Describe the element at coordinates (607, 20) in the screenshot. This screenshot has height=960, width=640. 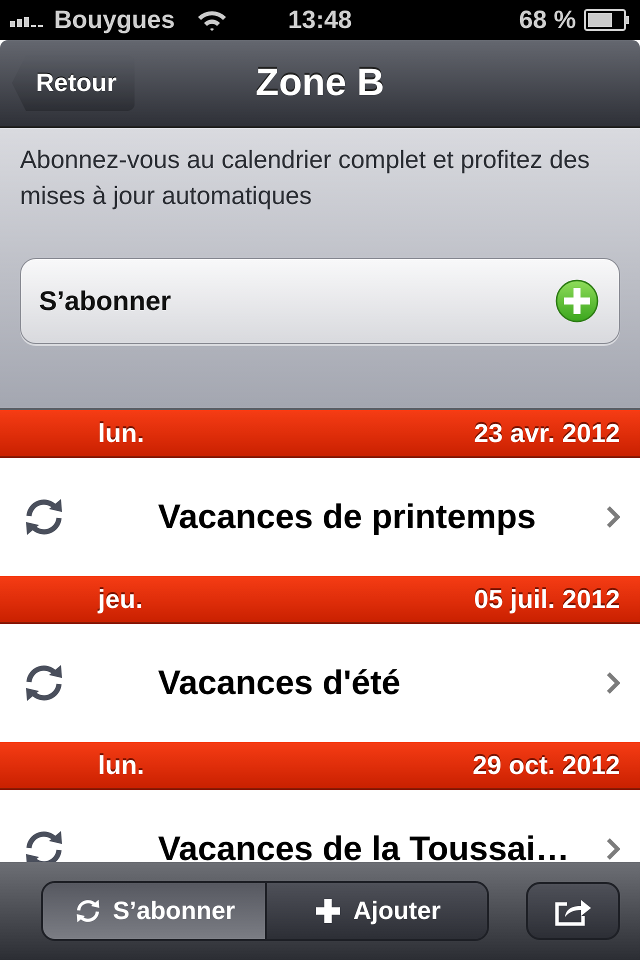
I see `battery-icon` at that location.